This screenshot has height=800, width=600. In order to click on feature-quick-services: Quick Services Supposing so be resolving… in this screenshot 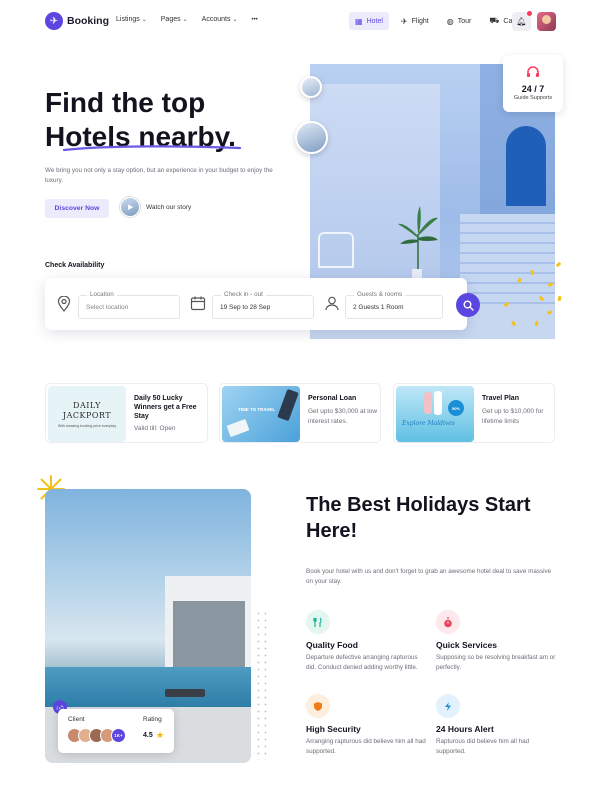, I will do `click(498, 641)`.